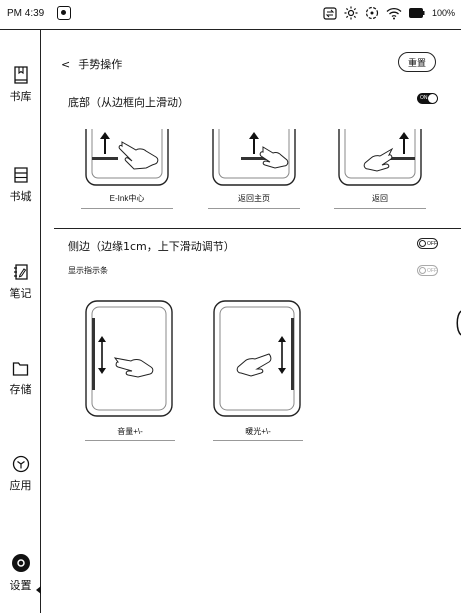  Describe the element at coordinates (330, 13) in the screenshot. I see `screen-refresh-icon` at that location.